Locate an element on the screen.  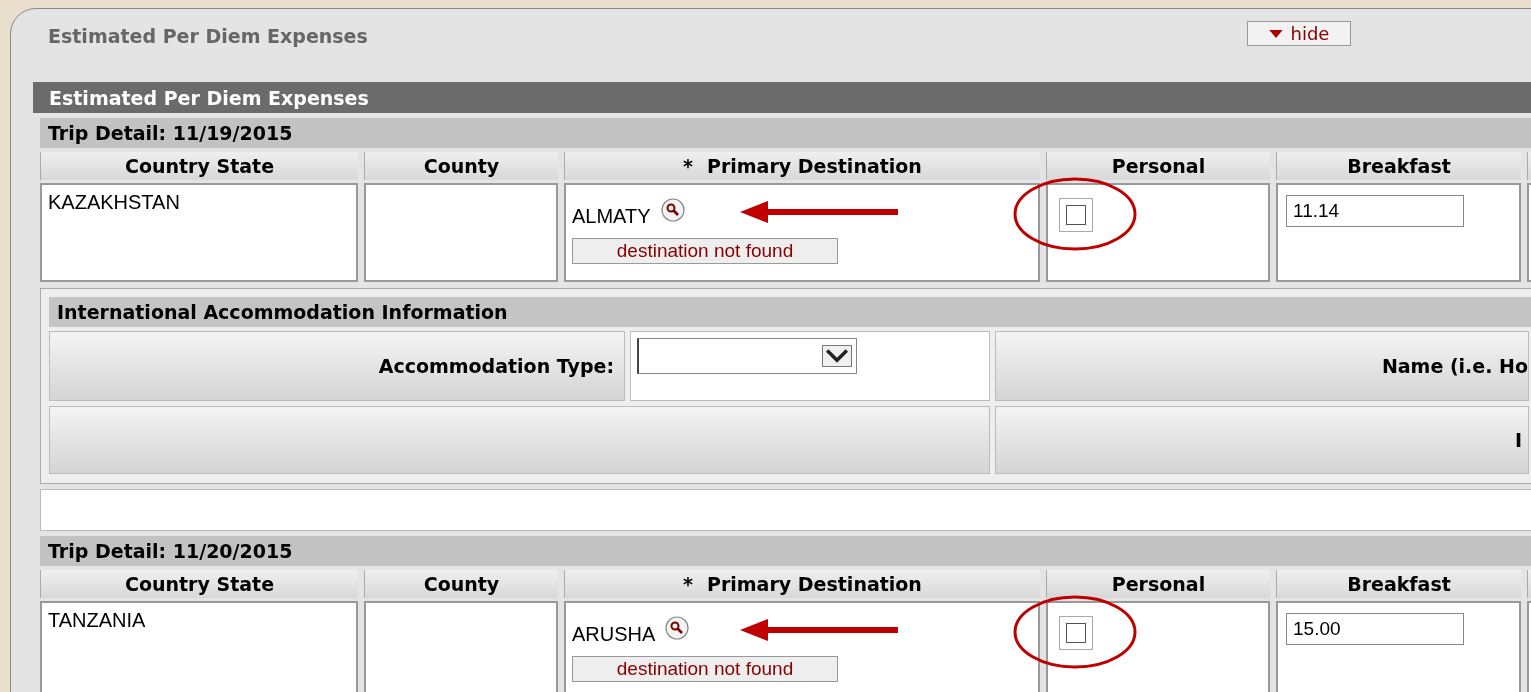
accommodation-header: International Accommodation Information is located at coordinates (790, 312).